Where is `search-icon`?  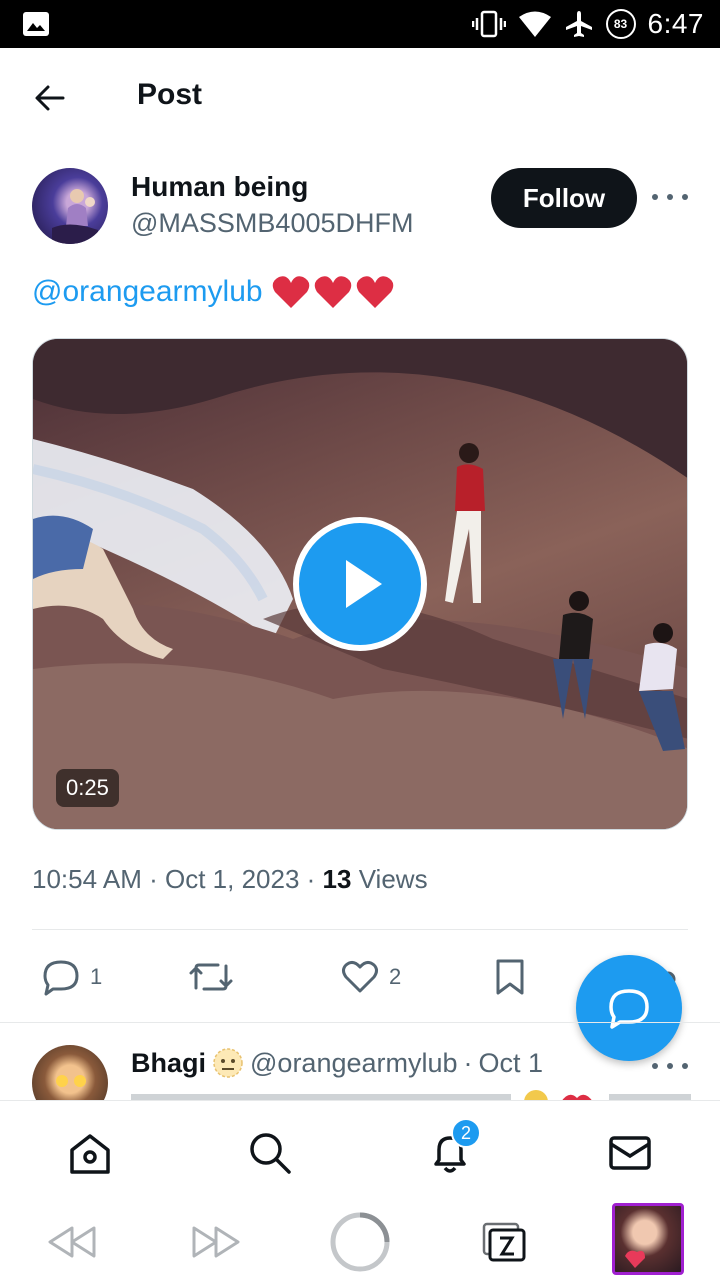 search-icon is located at coordinates (270, 1153).